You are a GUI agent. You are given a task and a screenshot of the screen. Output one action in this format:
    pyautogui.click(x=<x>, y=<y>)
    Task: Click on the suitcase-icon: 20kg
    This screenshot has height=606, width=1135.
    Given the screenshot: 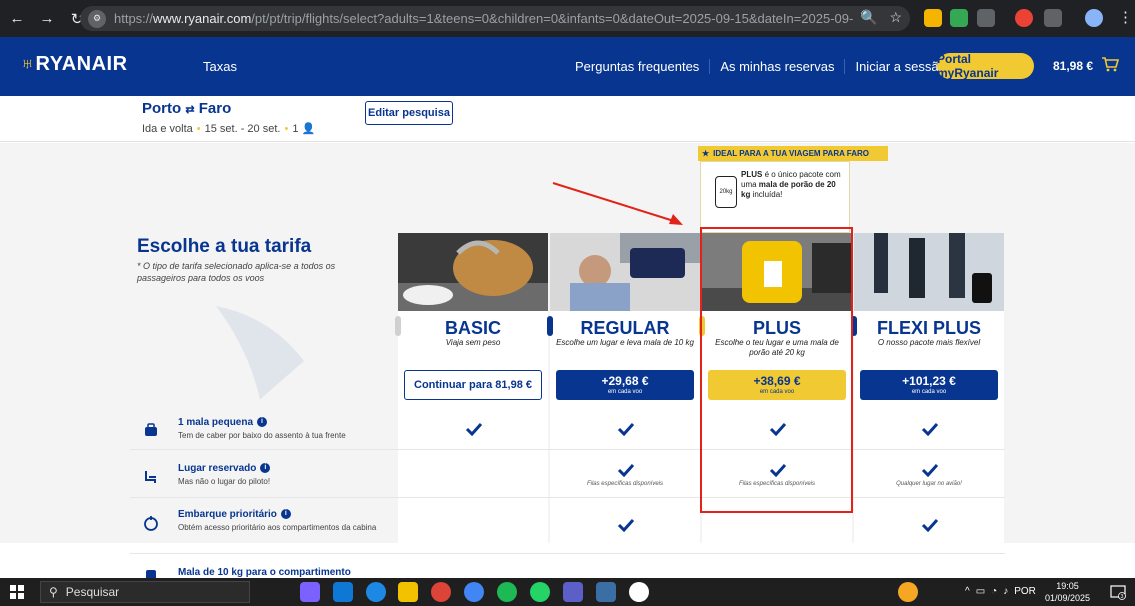 What is the action you would take?
    pyautogui.click(x=726, y=192)
    